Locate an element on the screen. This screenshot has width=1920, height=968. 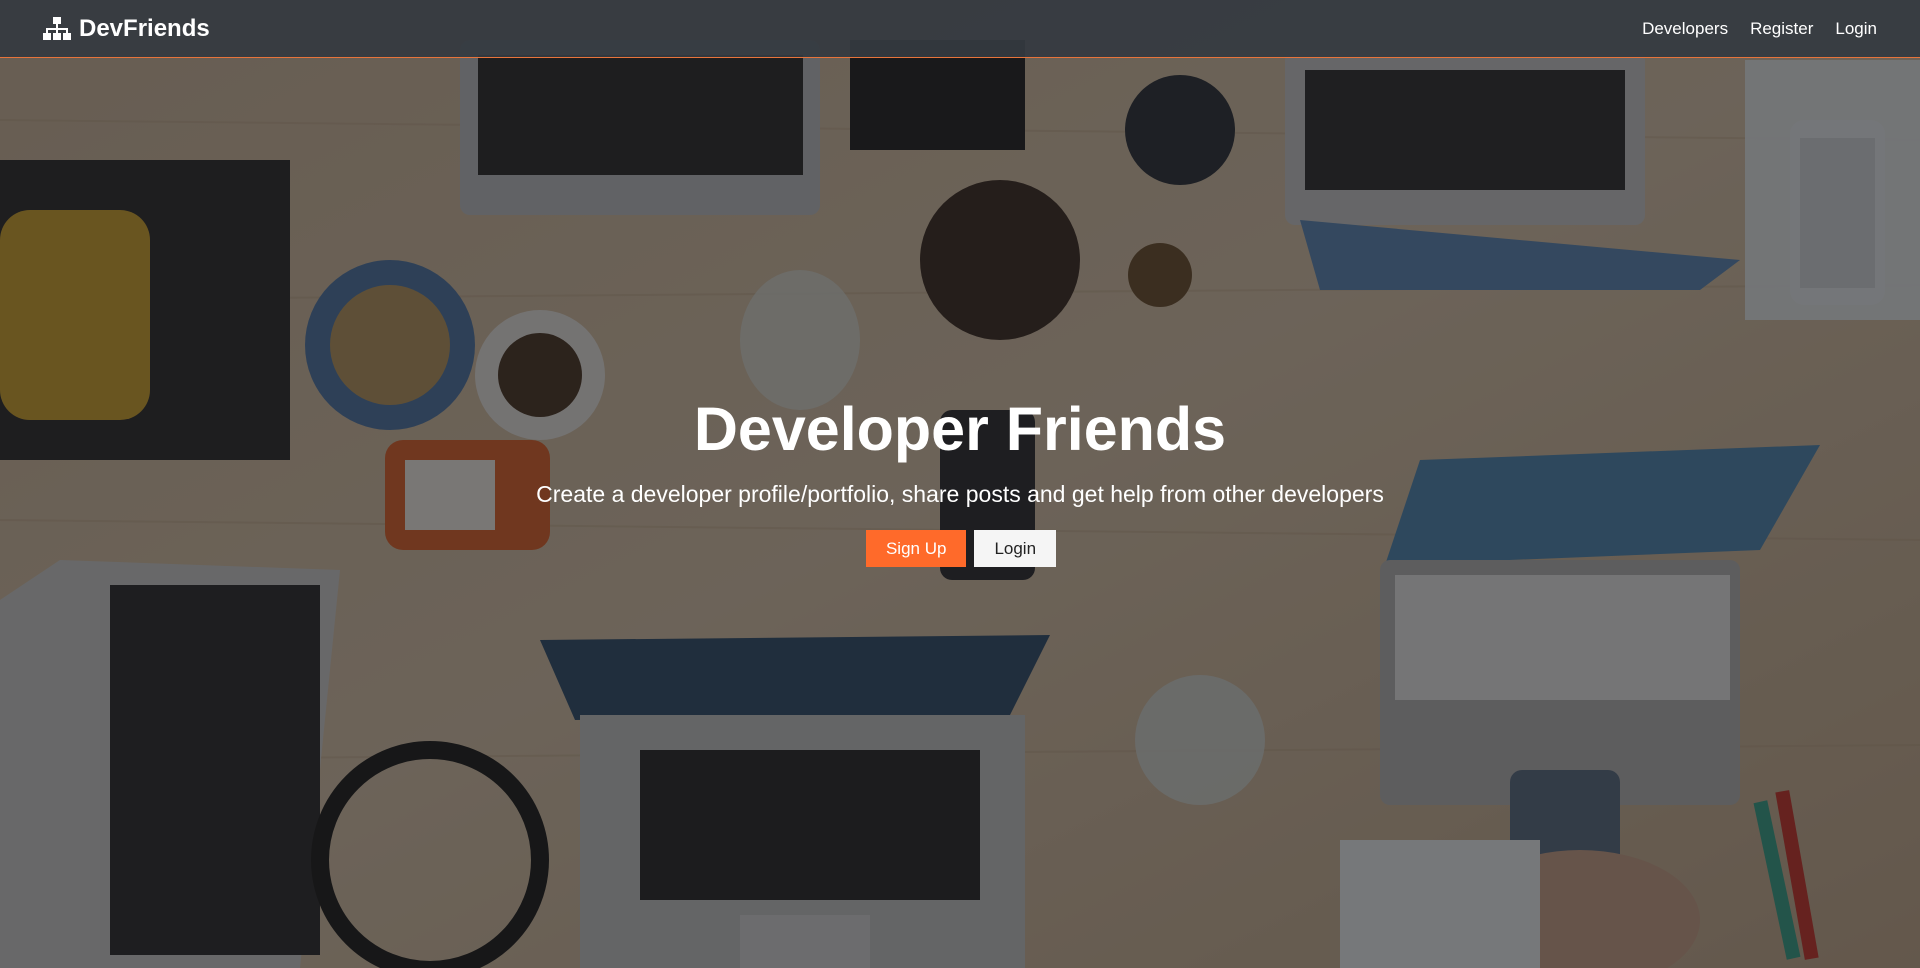
brand-link: DevFriends is located at coordinates (126, 29).